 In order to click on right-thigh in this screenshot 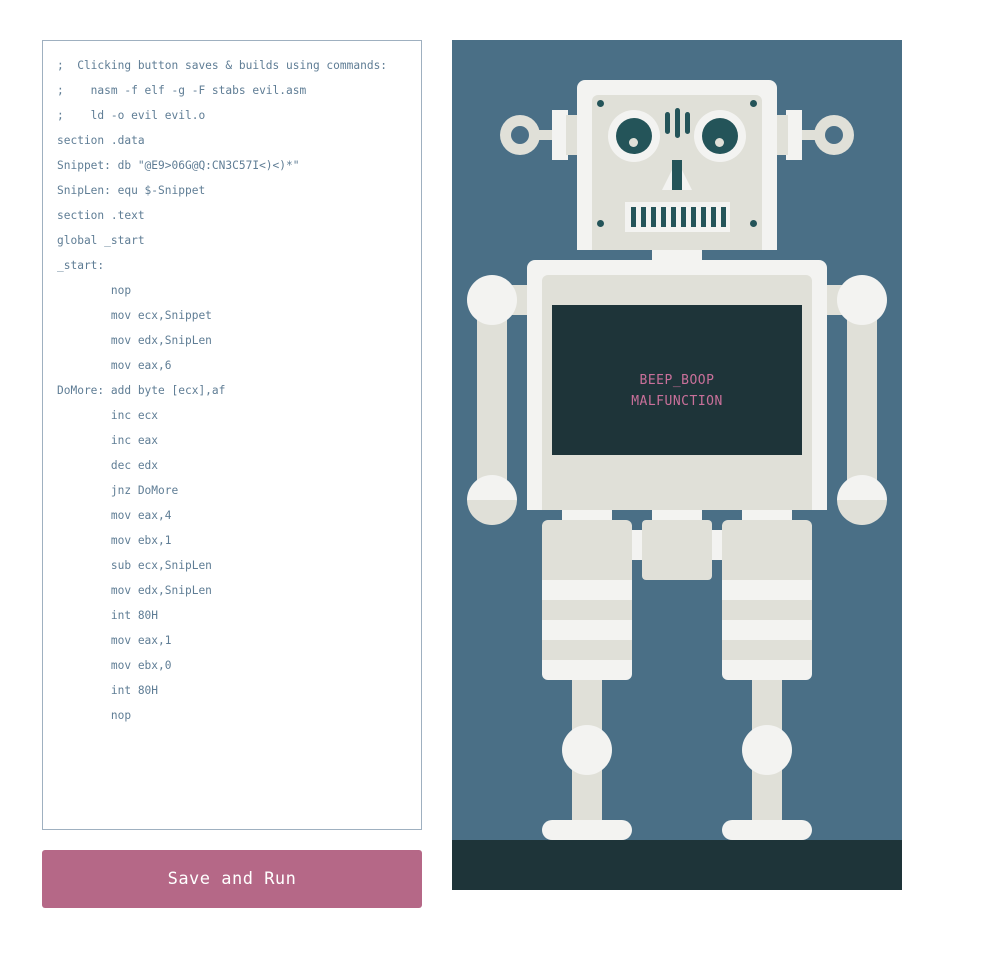, I will do `click(767, 600)`.